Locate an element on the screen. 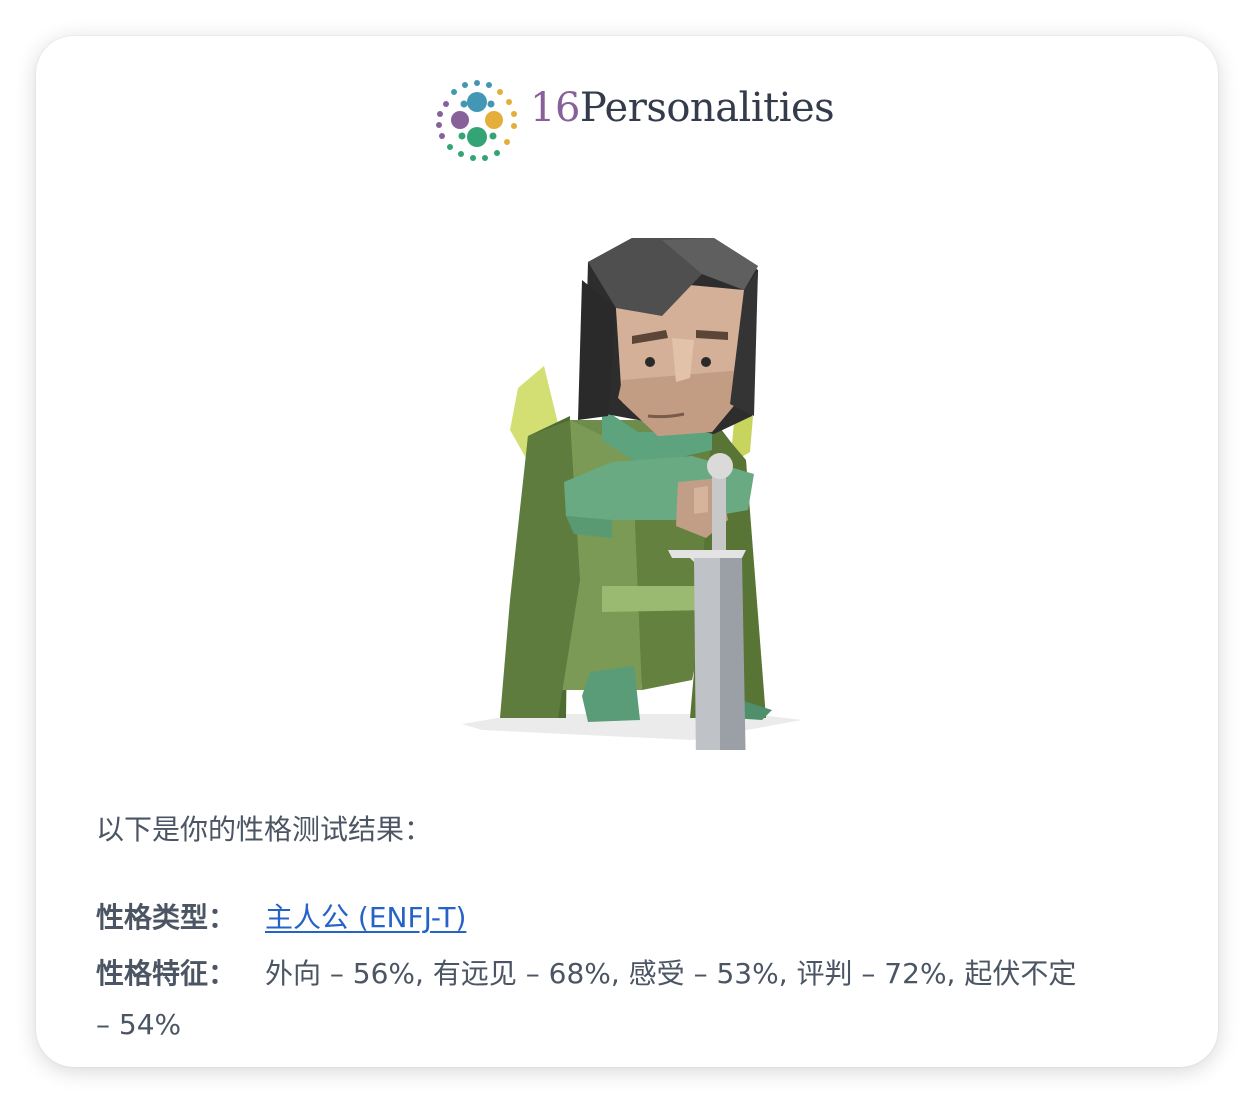  logo: 16Personalities is located at coordinates (639, 121).